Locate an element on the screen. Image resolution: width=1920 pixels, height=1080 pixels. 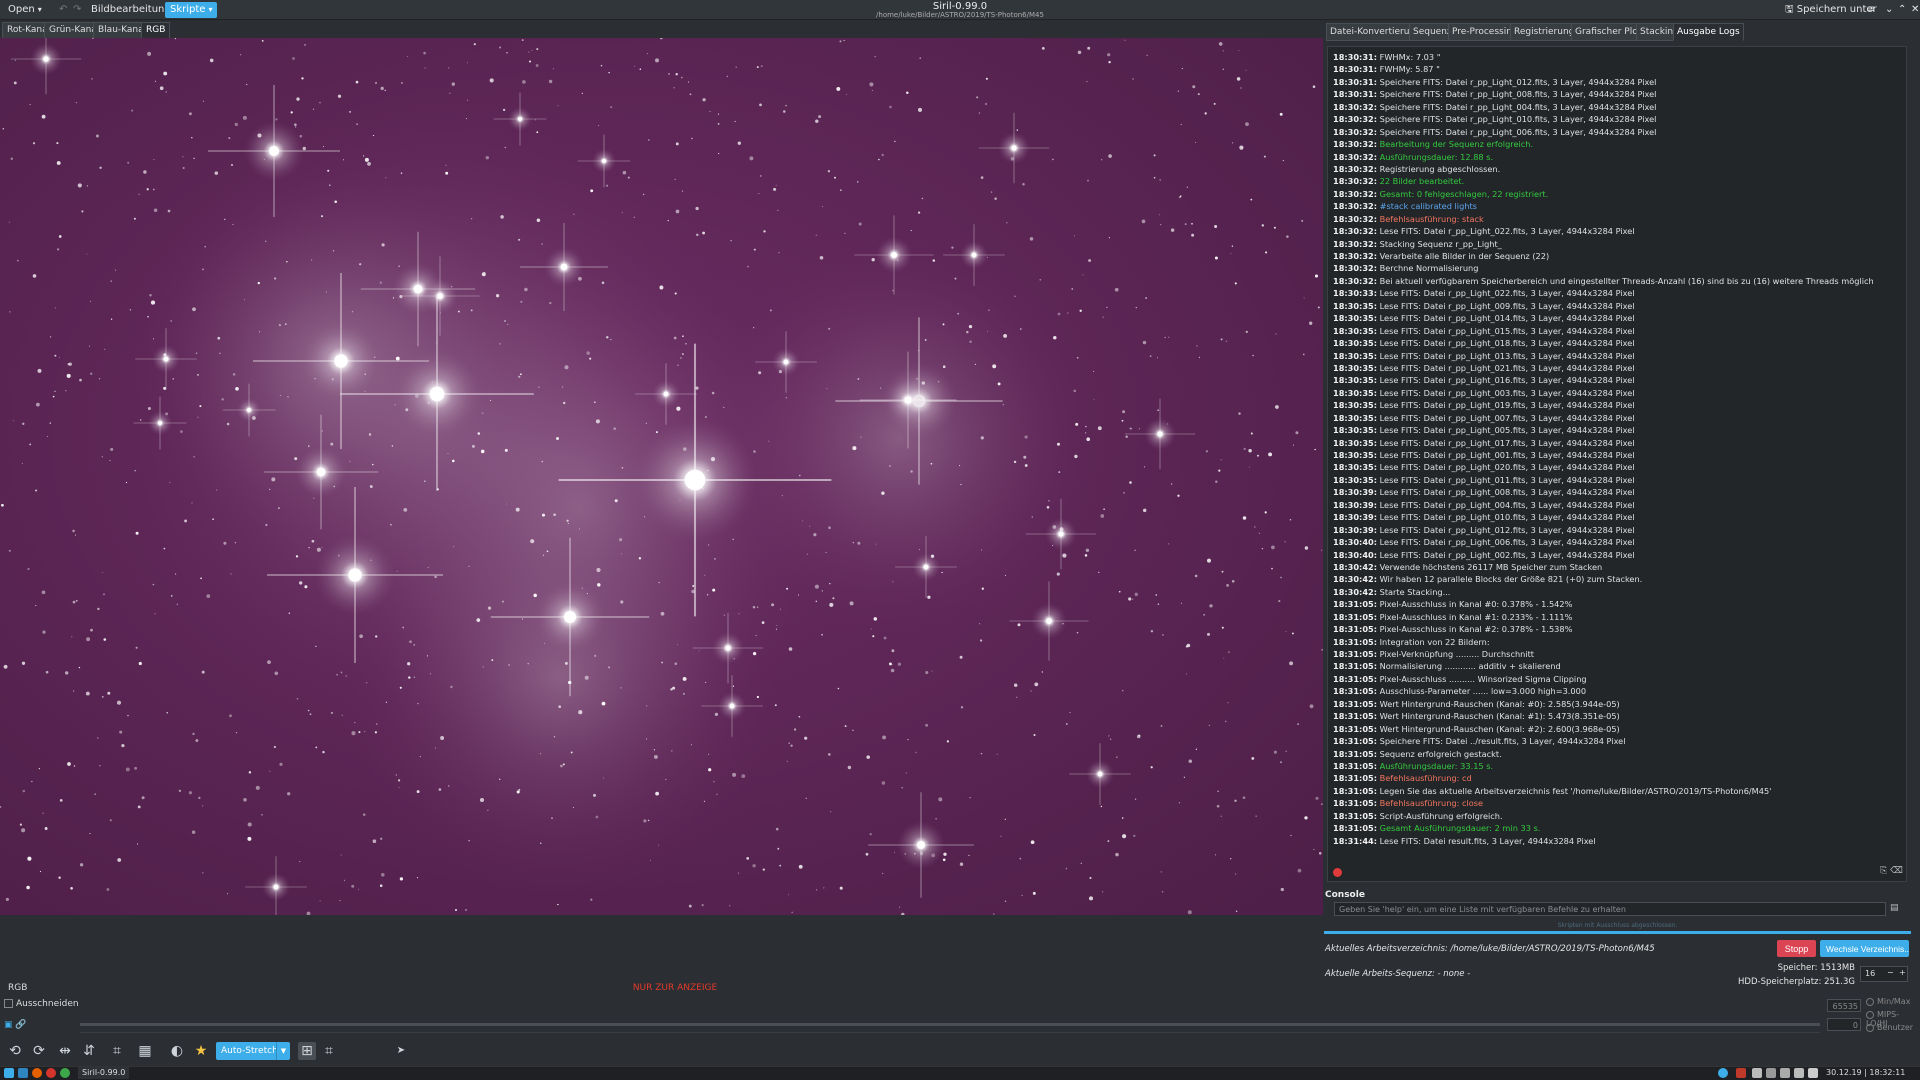
console-menu-icon: ▤ is located at coordinates (1896, 909).